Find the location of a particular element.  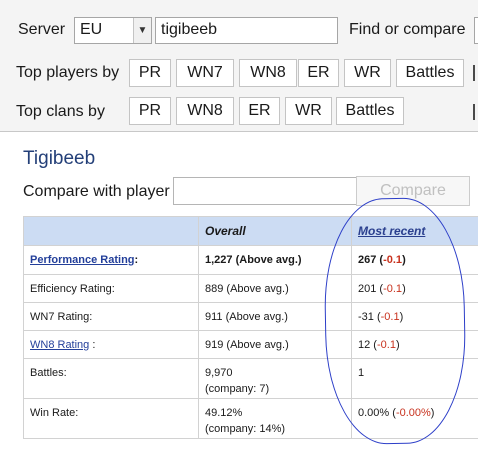

recent-value: 1 is located at coordinates (414, 378).